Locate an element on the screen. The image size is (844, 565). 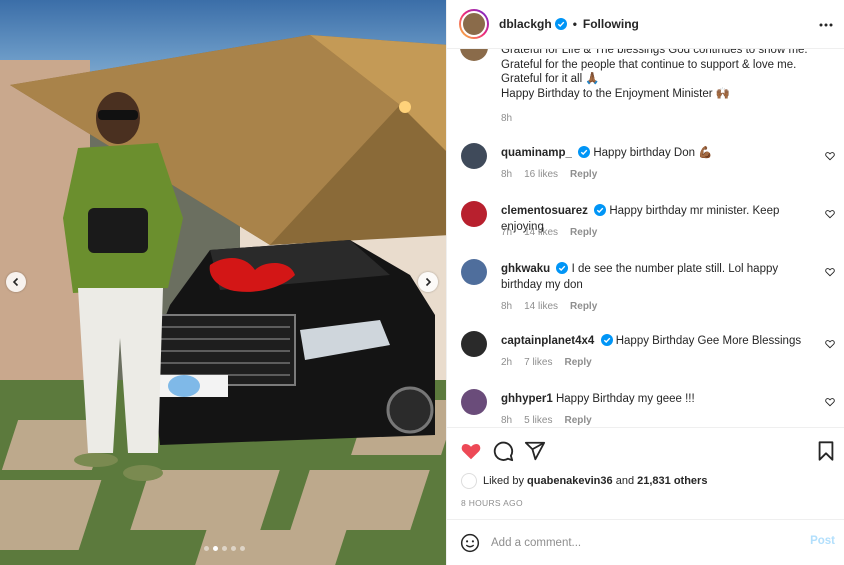
carousel-dot-active is located at coordinates (215, 548).